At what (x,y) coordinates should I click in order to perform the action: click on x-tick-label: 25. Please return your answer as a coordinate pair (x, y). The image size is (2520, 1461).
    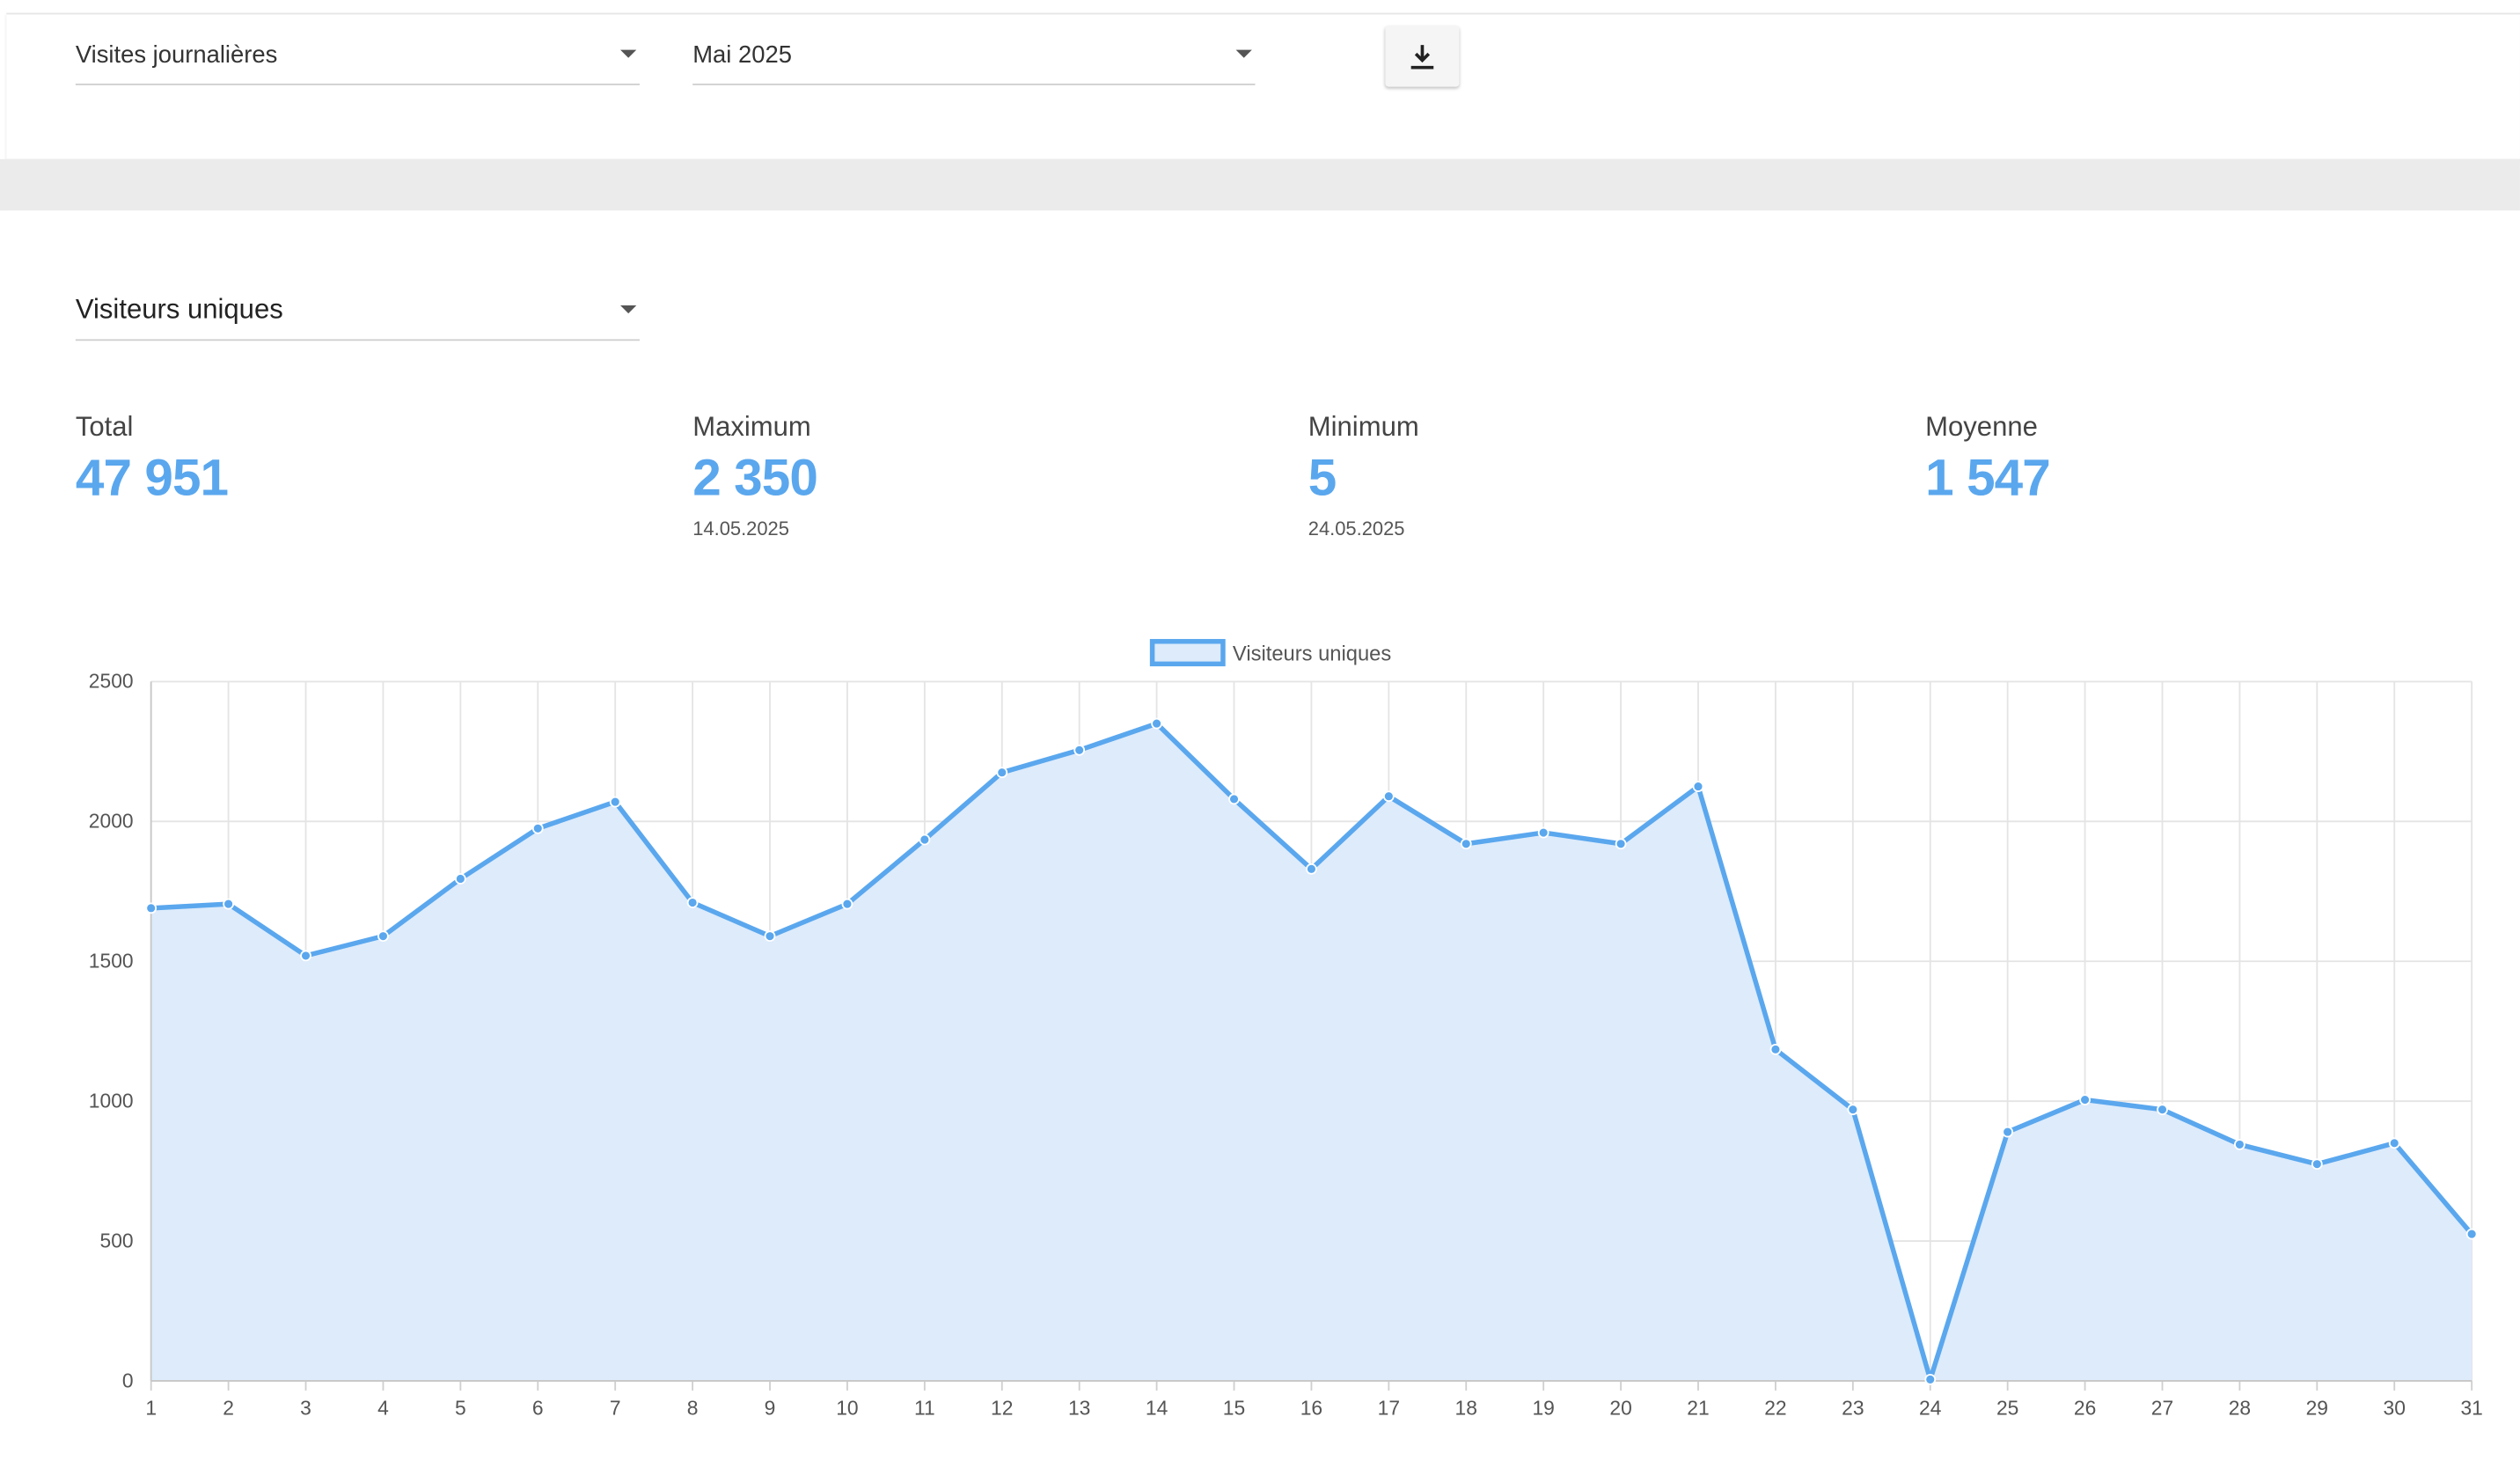
    Looking at the image, I should click on (2007, 1407).